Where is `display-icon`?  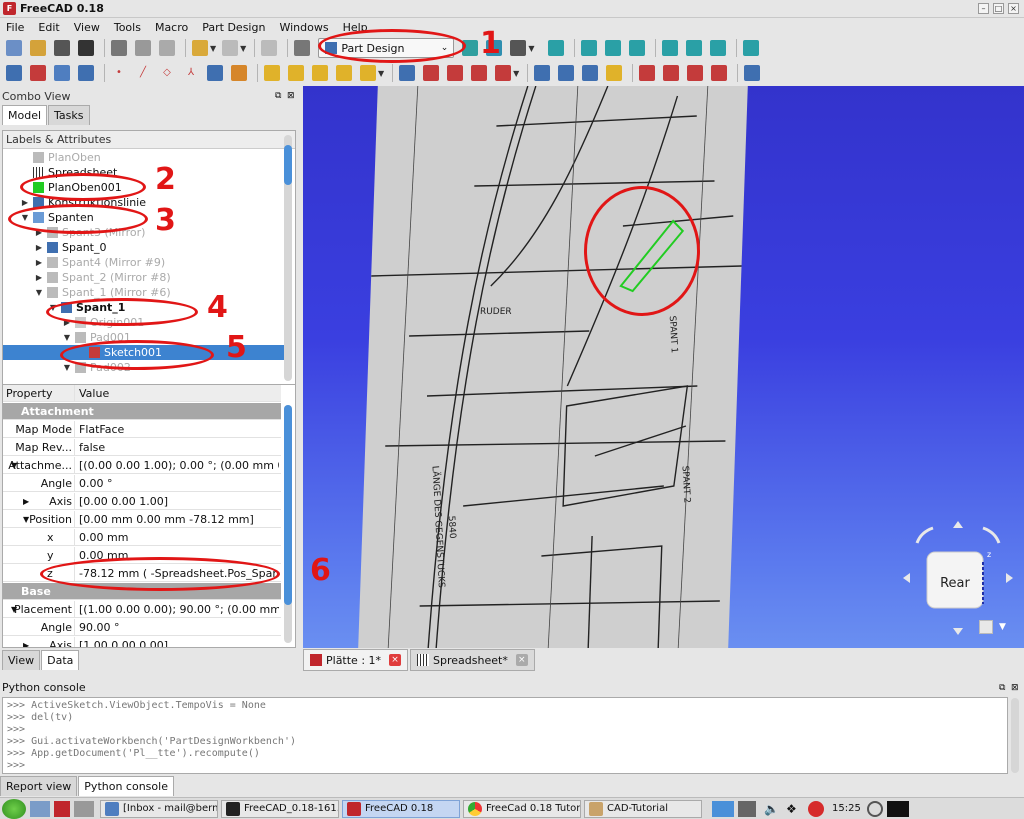 display-icon is located at coordinates (747, 808).